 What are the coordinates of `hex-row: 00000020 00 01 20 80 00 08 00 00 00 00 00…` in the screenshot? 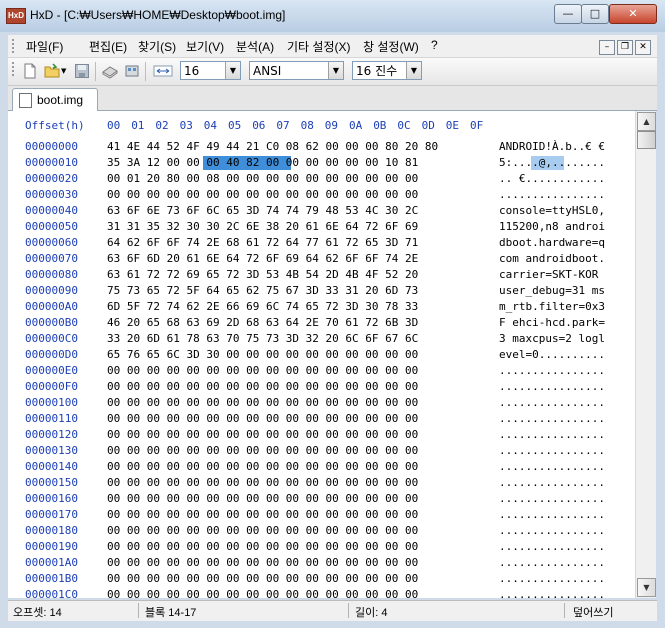 It's located at (321, 180).